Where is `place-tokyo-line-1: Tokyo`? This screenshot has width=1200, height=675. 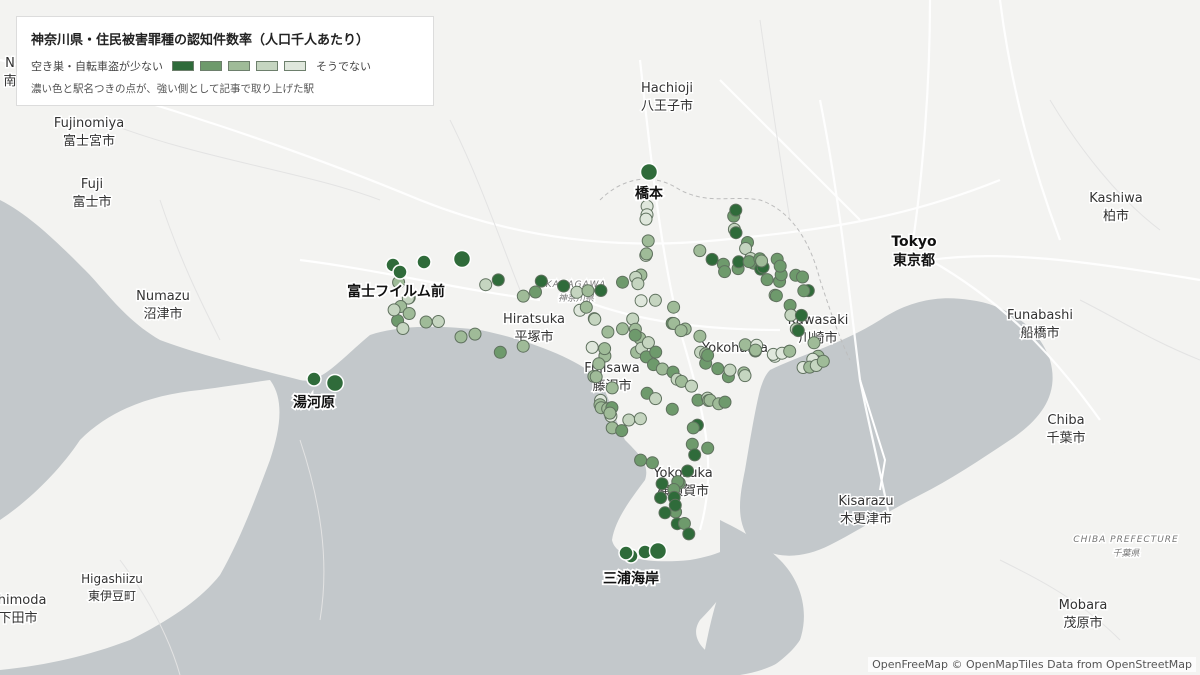
place-tokyo-line-1: Tokyo is located at coordinates (914, 242).